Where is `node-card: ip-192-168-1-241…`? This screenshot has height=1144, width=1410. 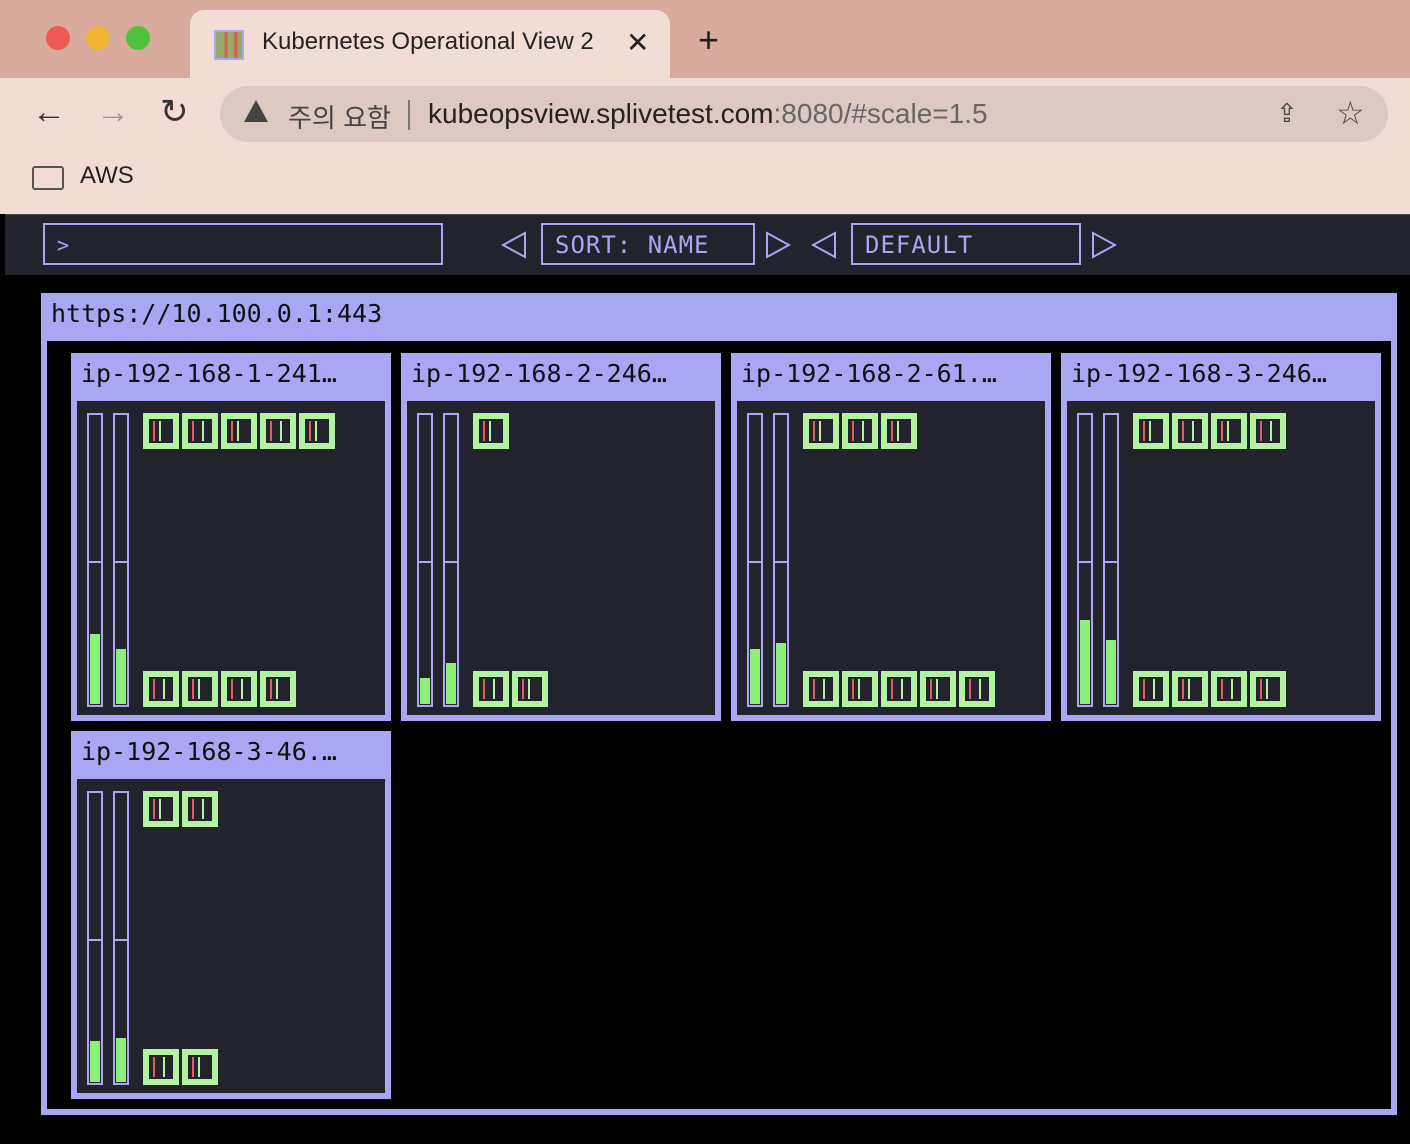
node-card: ip-192-168-1-241… is located at coordinates (231, 537).